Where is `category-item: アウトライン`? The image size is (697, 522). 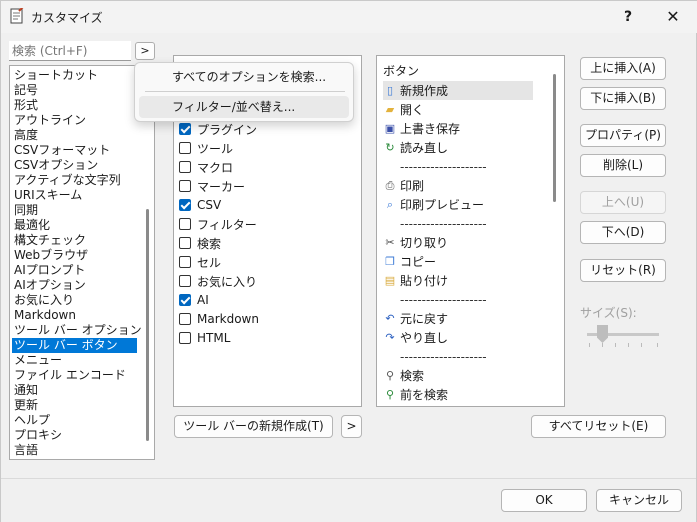 category-item: アウトライン is located at coordinates (74, 120).